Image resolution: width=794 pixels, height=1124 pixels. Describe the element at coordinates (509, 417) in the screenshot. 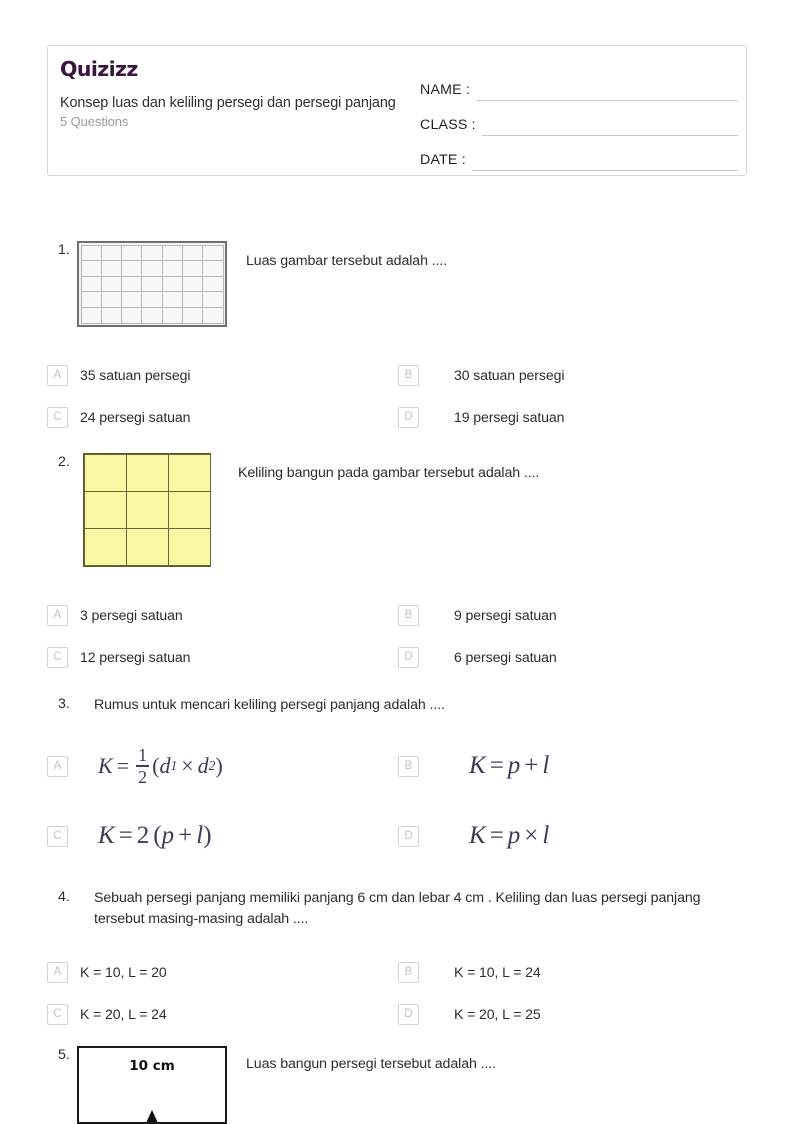

I see `option-text: 19 persegi satuan` at that location.